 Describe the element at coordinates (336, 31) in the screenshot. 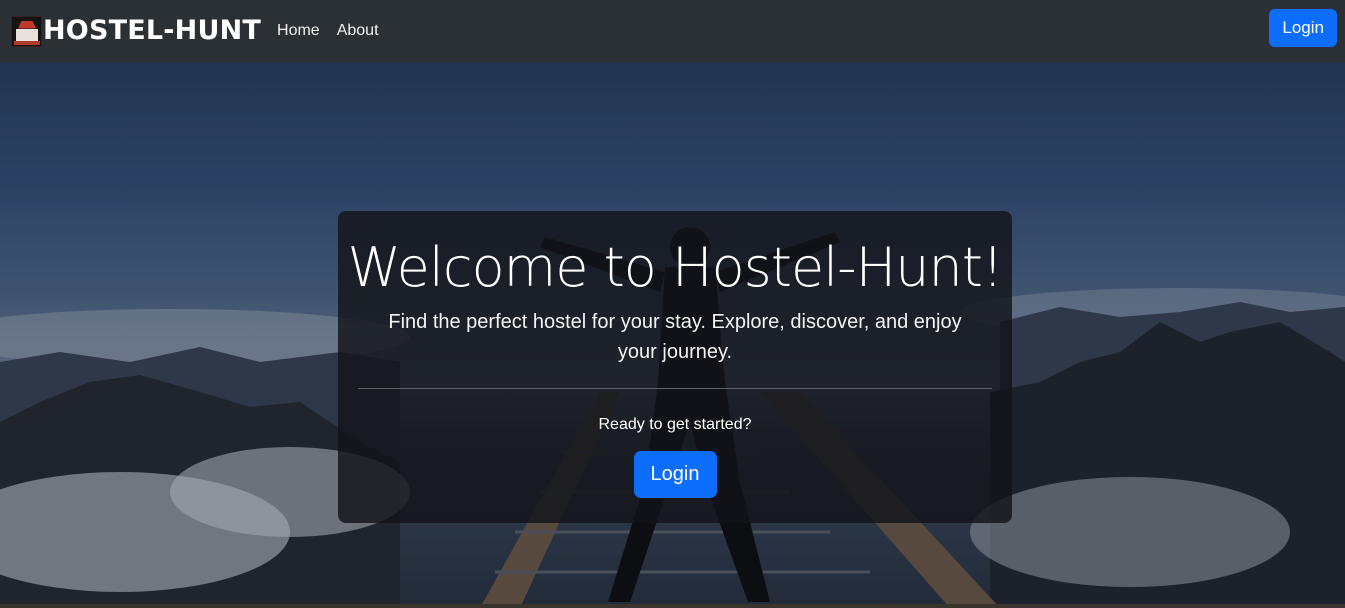

I see `nav-links: Home About` at that location.